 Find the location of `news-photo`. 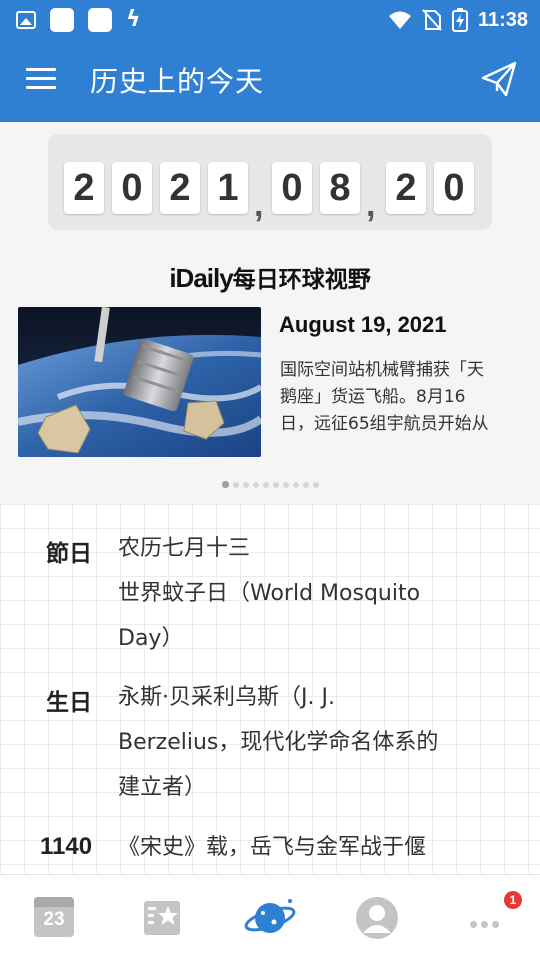

news-photo is located at coordinates (139, 382).